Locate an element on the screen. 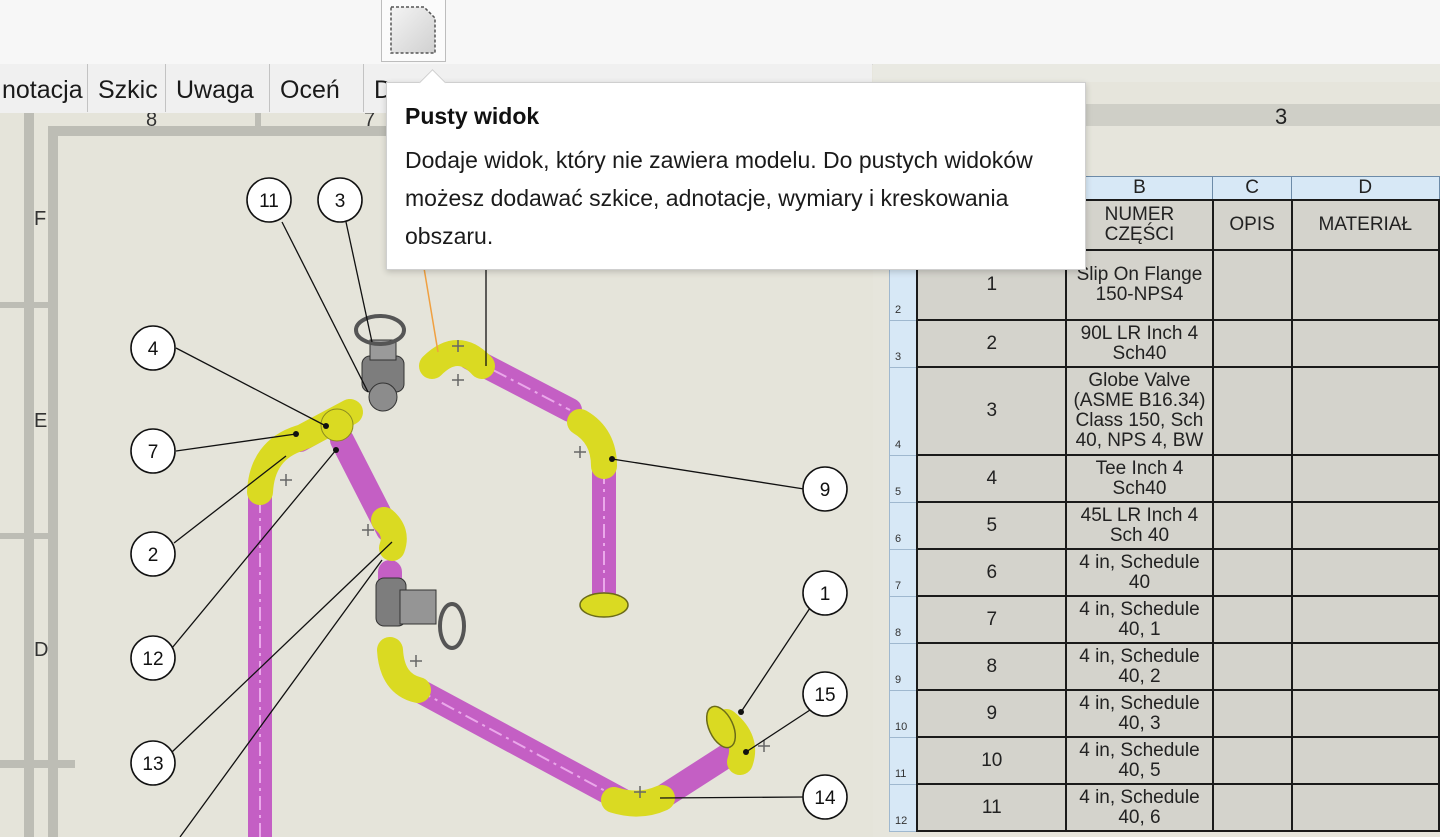 The height and width of the screenshot is (837, 1440). part-number: 4 in, Schedule 40, 3 is located at coordinates (1139, 713).